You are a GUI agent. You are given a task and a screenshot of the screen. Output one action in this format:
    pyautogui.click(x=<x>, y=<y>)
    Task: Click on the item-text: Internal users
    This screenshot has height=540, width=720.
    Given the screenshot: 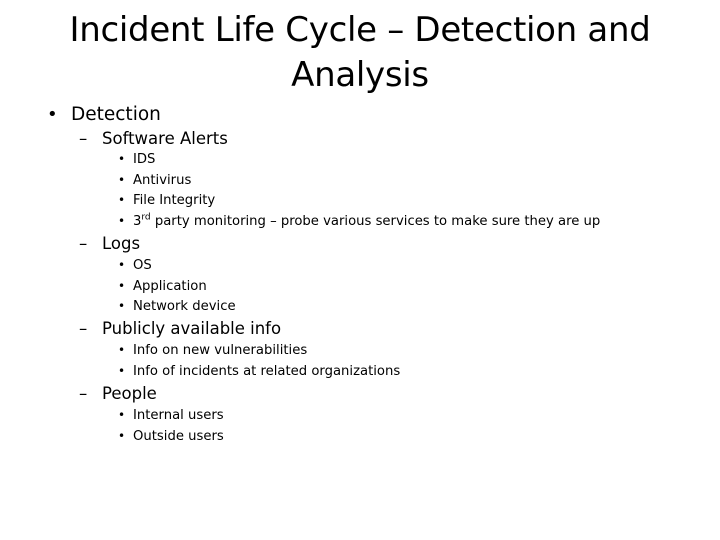 What is the action you would take?
    pyautogui.click(x=178, y=415)
    